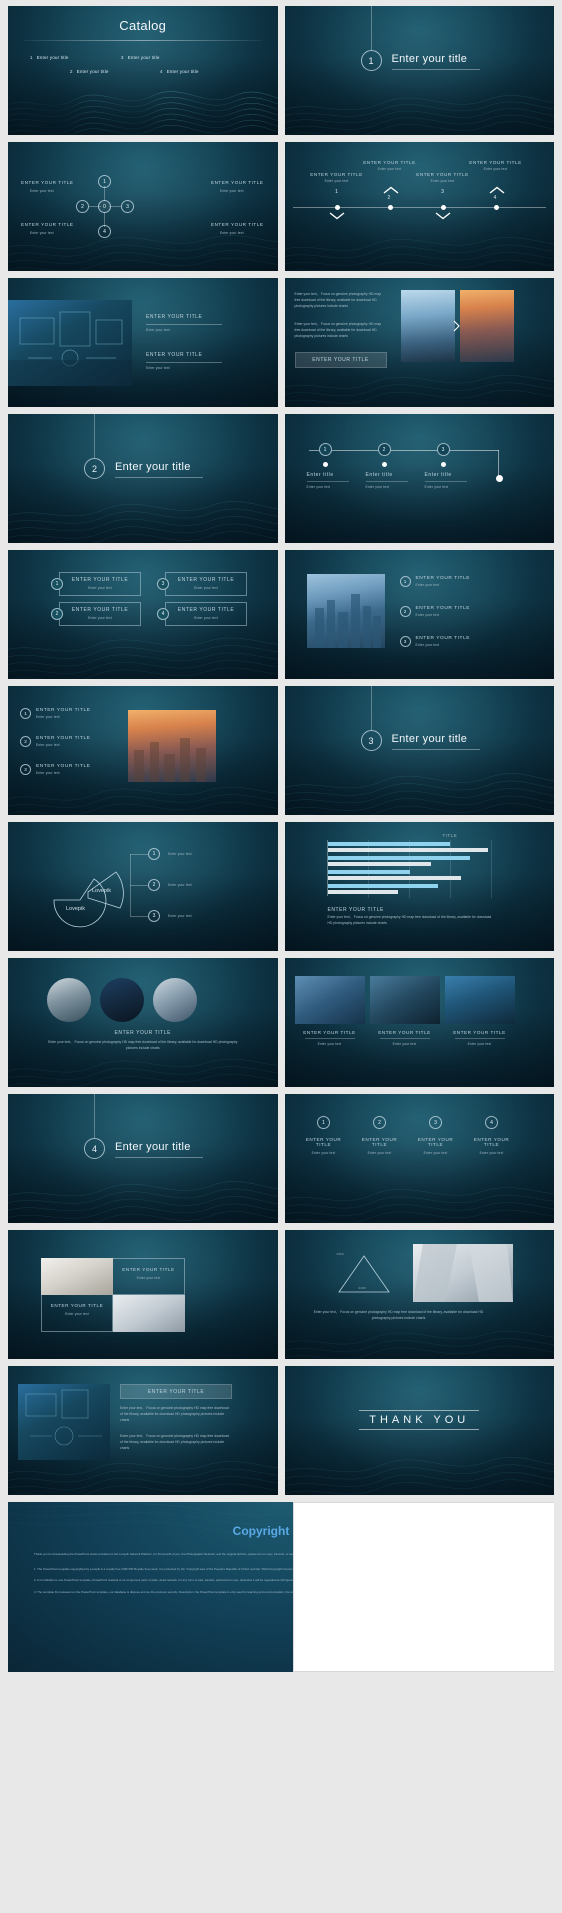 Image resolution: width=562 pixels, height=1913 pixels. I want to click on col-item-3: 3 ENTER YOUR TITLE Enter your text, so click(436, 1135).